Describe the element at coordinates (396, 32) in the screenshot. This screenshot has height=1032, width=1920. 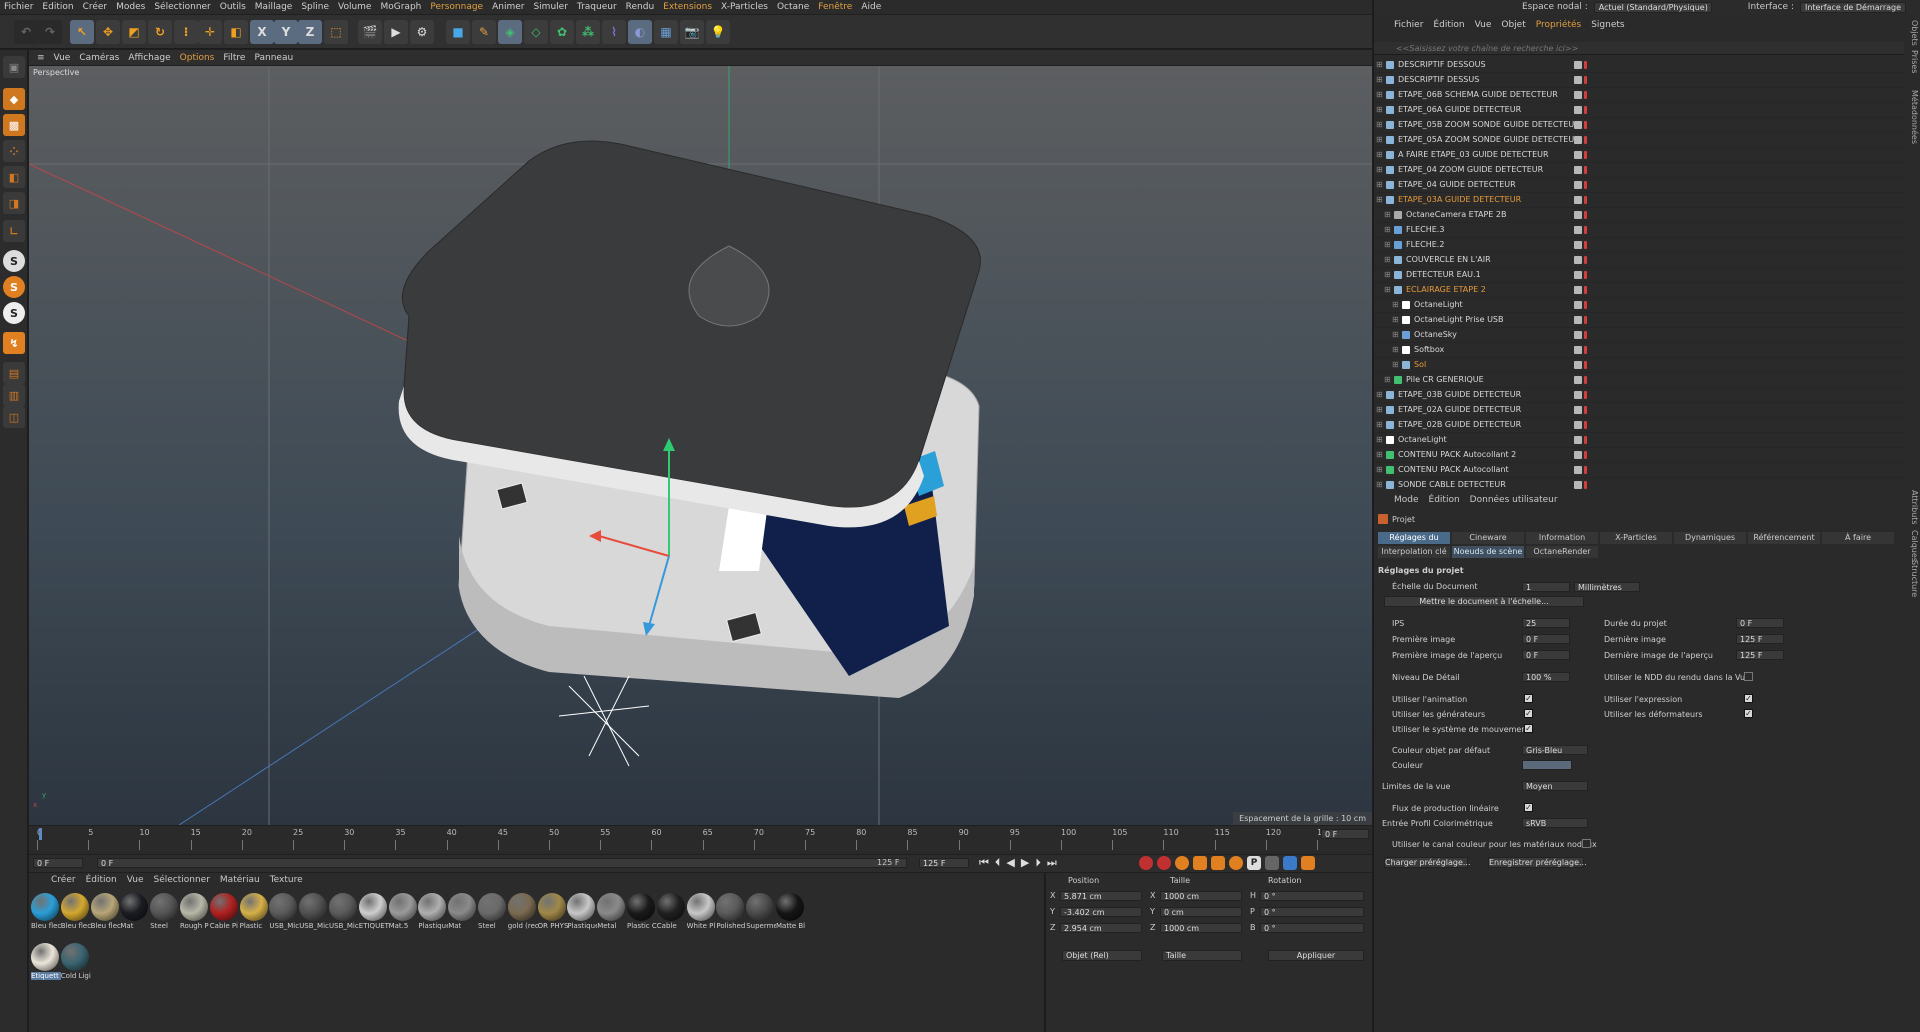
I see `render-button: ▶` at that location.